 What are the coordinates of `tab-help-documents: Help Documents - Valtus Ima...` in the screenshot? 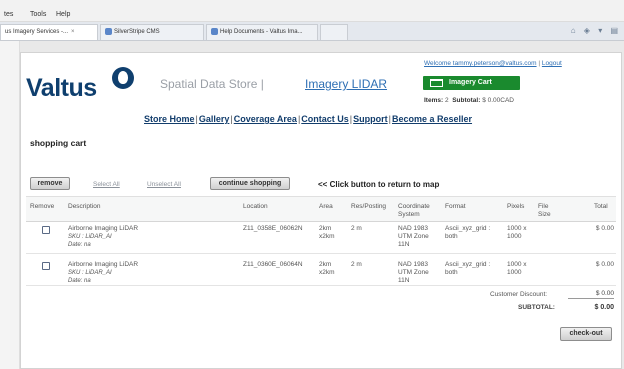 It's located at (262, 32).